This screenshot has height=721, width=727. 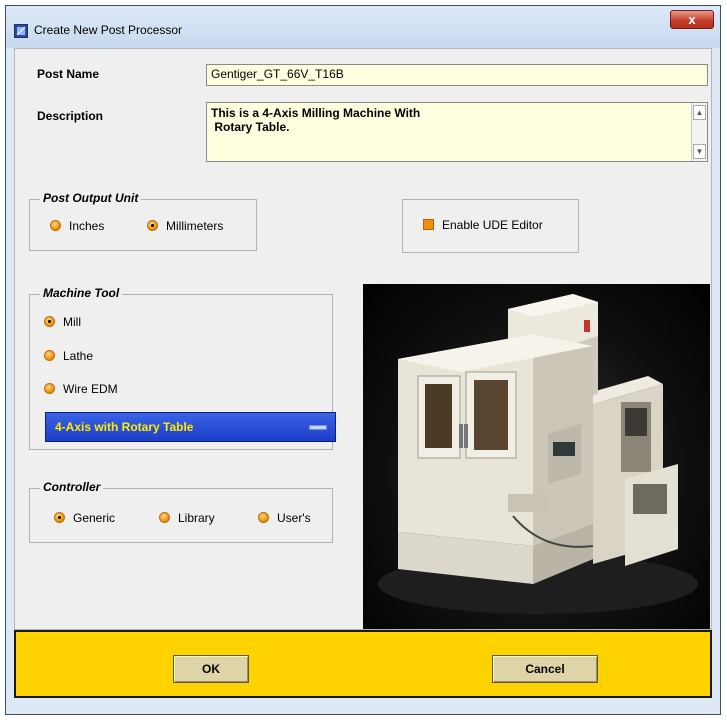 I want to click on radio-lathe-label: Lathe, so click(x=78, y=356).